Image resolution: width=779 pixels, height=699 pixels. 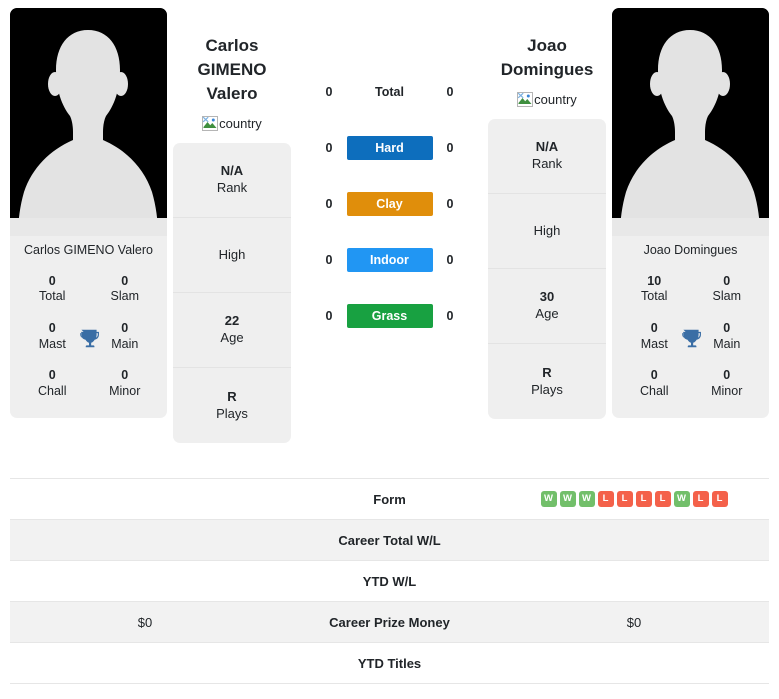 I want to click on surface-badge-indoor: Indoor, so click(x=389, y=260).